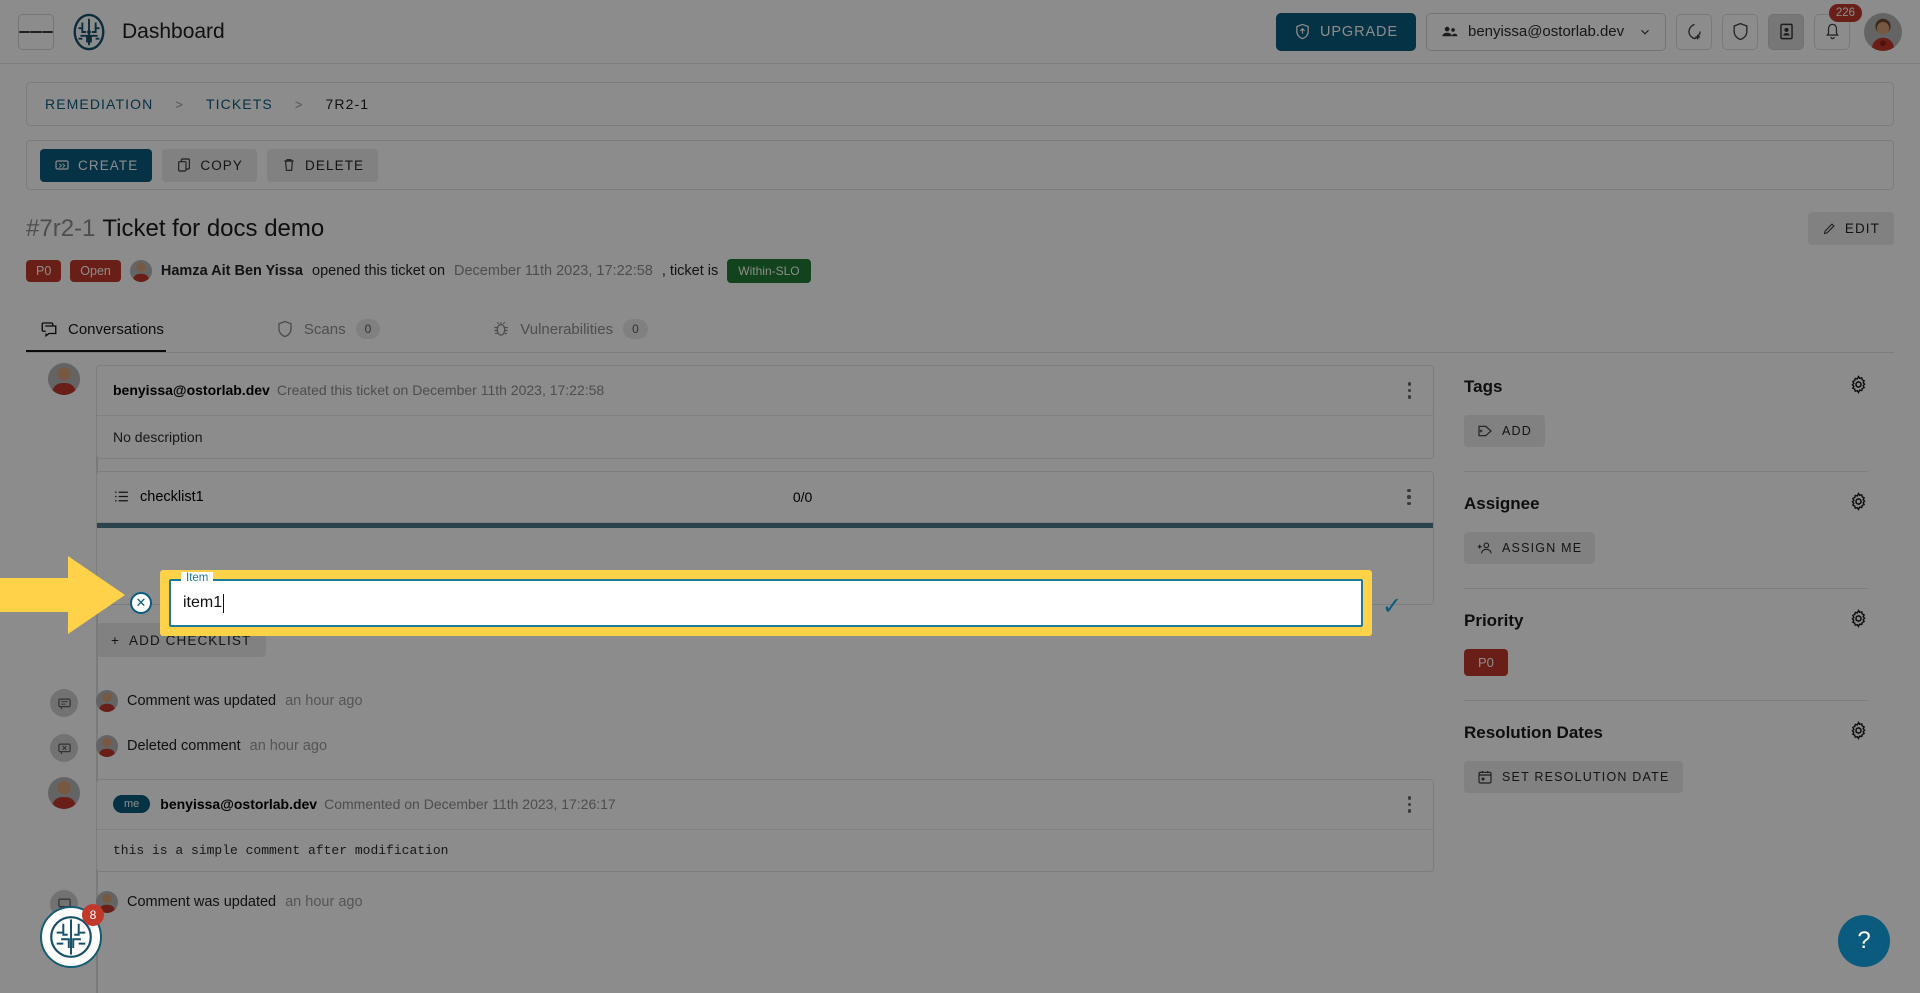 Image resolution: width=1920 pixels, height=993 pixels. What do you see at coordinates (960, 104) in the screenshot?
I see `breadcrumb: REMEDIATION > TICKETS > 7R2-1` at bounding box center [960, 104].